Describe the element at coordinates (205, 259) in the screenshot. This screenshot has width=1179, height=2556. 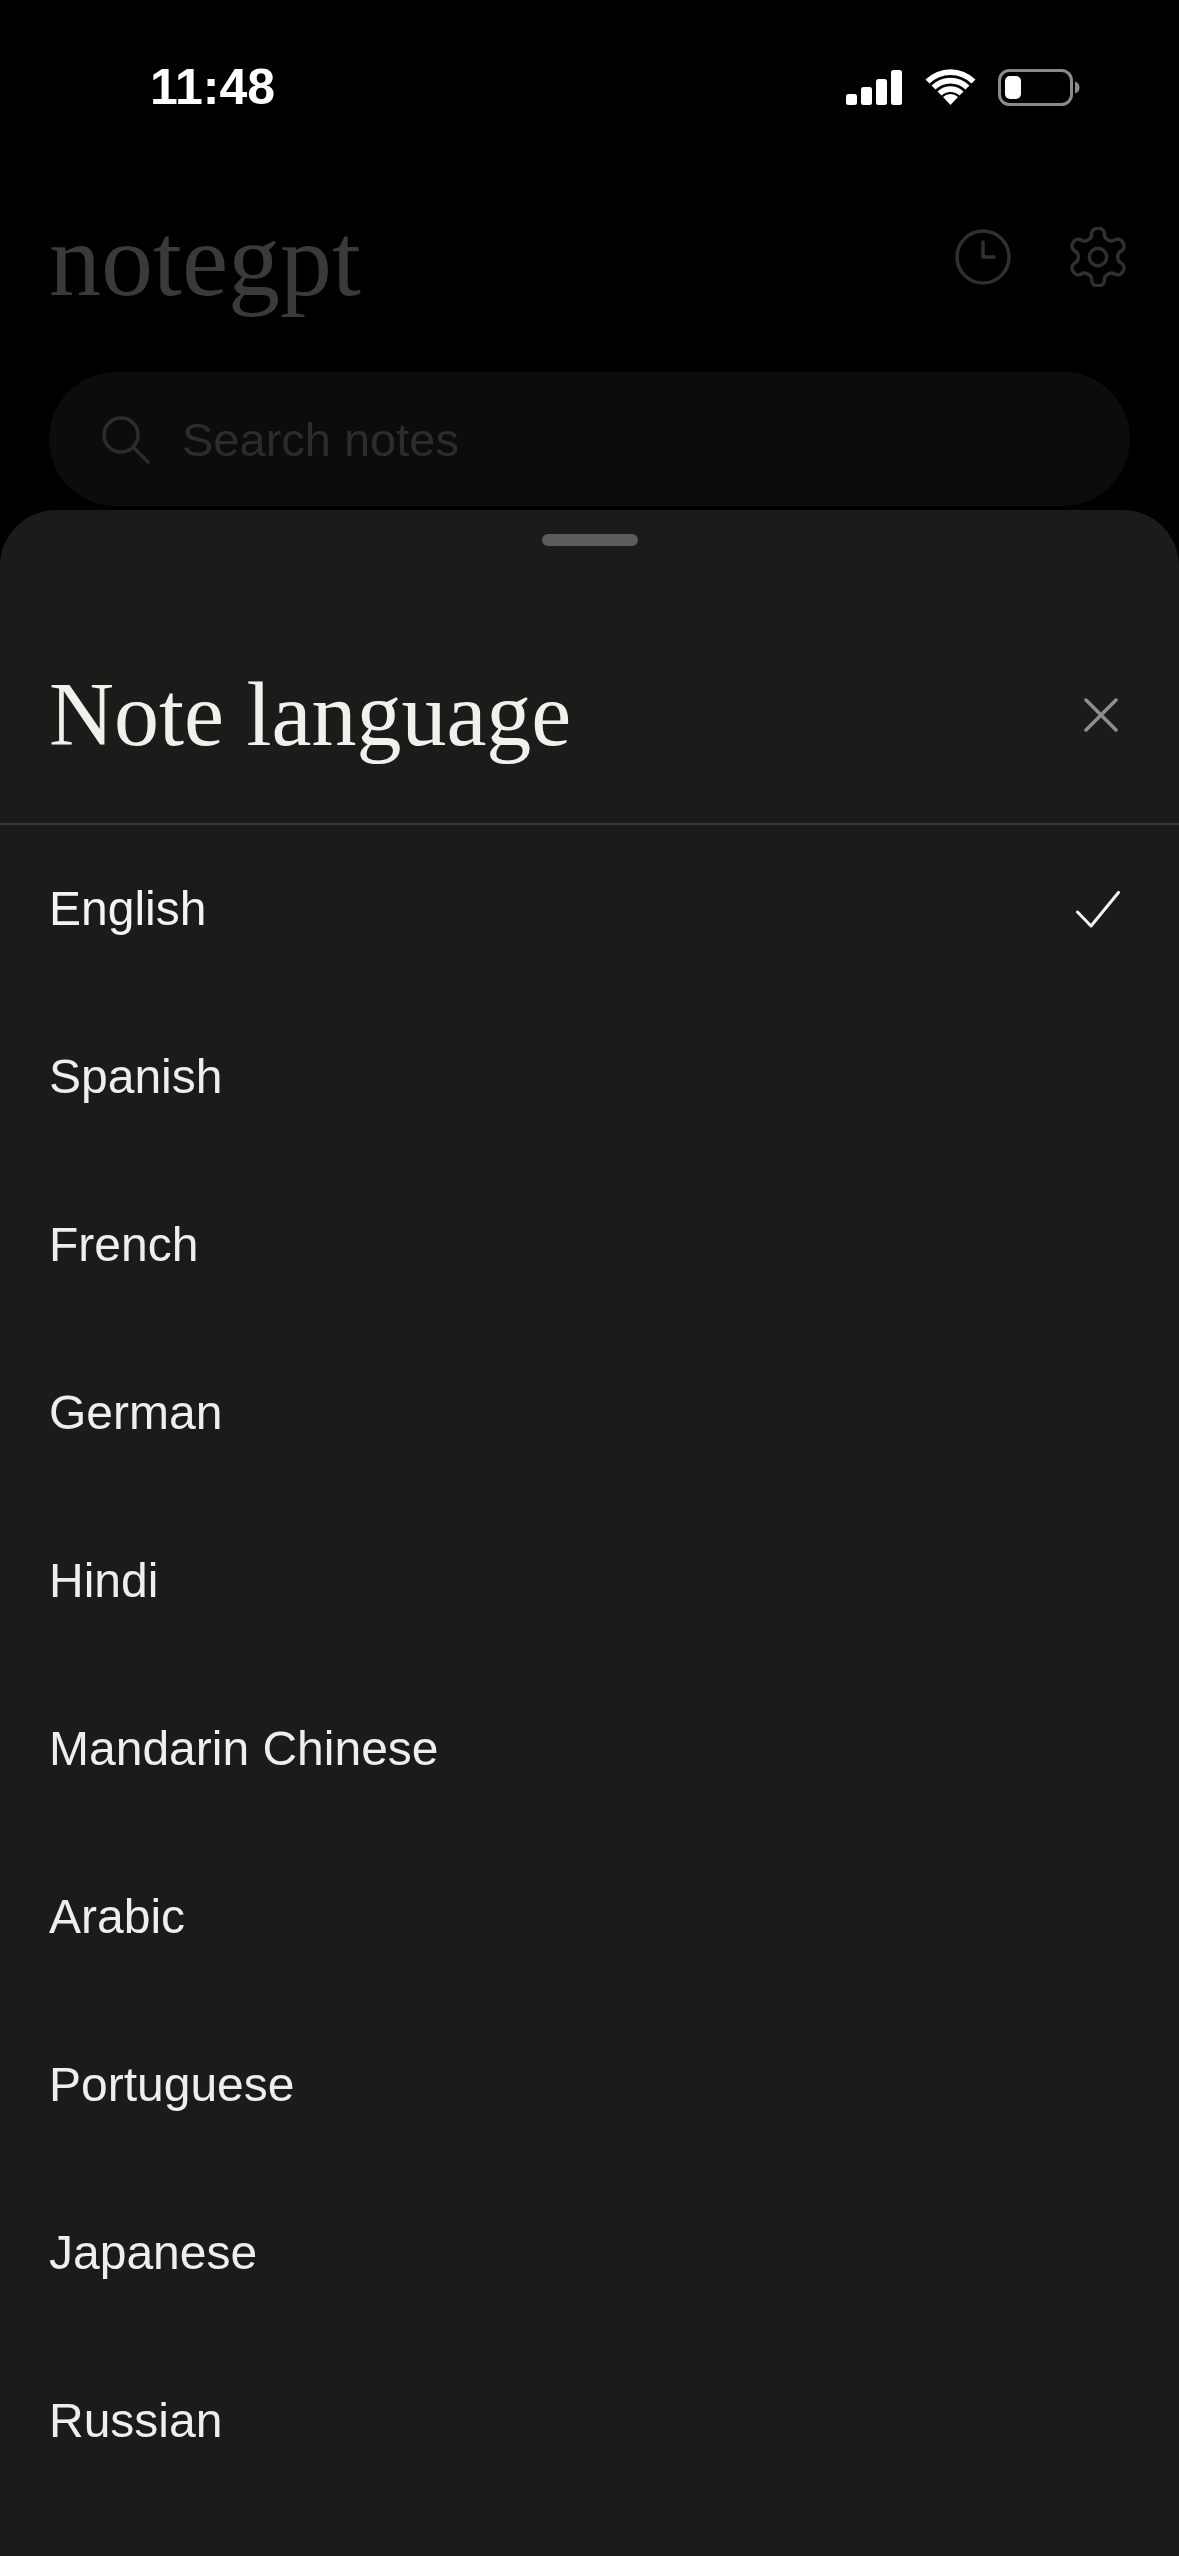
I see `app-title: notegpt` at that location.